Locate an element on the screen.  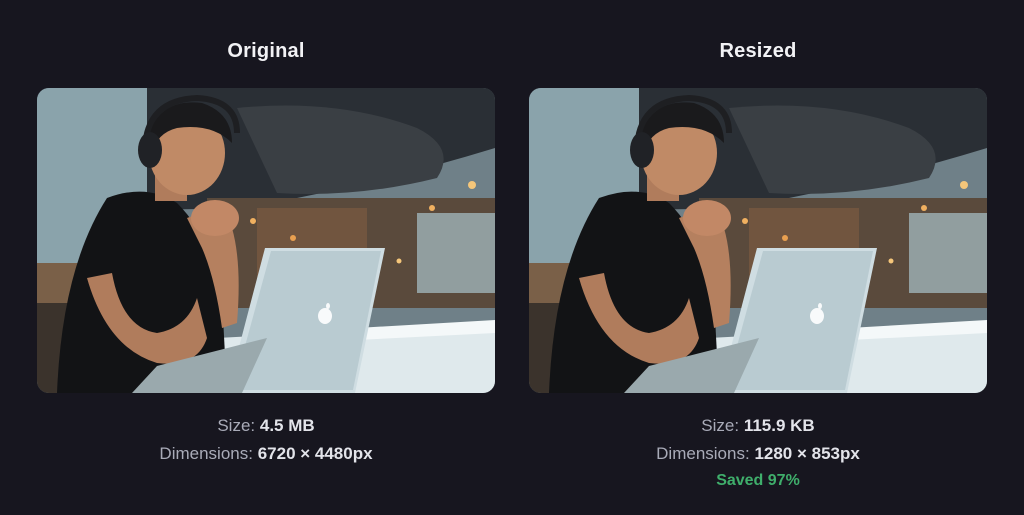
savings-badge: Saved 97% is located at coordinates (758, 480).